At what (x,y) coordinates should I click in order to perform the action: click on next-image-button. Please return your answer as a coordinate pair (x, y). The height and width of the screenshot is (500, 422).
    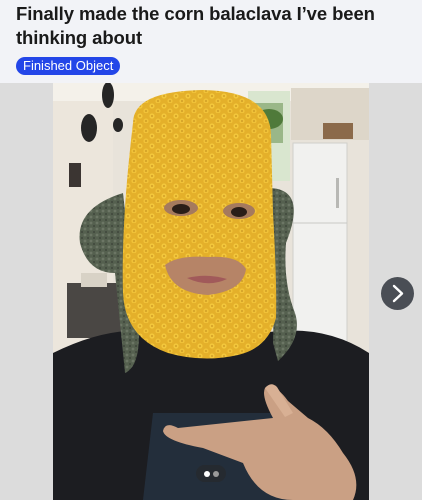
    Looking at the image, I should click on (397, 293).